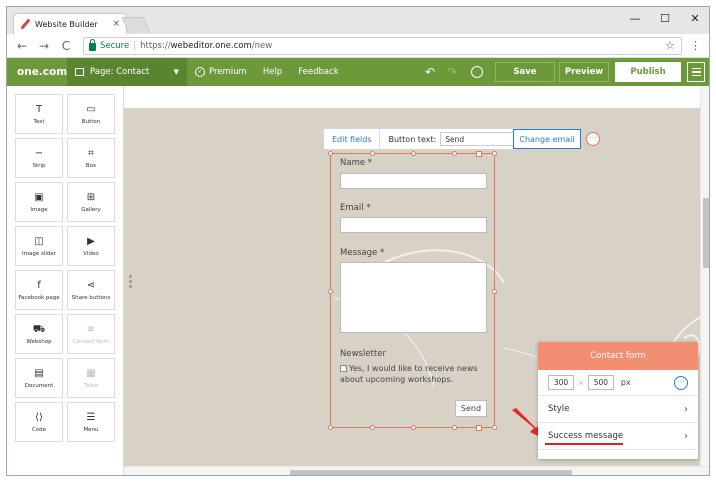 This screenshot has width=716, height=482. What do you see at coordinates (635, 19) in the screenshot?
I see `minimize-icon: —` at bounding box center [635, 19].